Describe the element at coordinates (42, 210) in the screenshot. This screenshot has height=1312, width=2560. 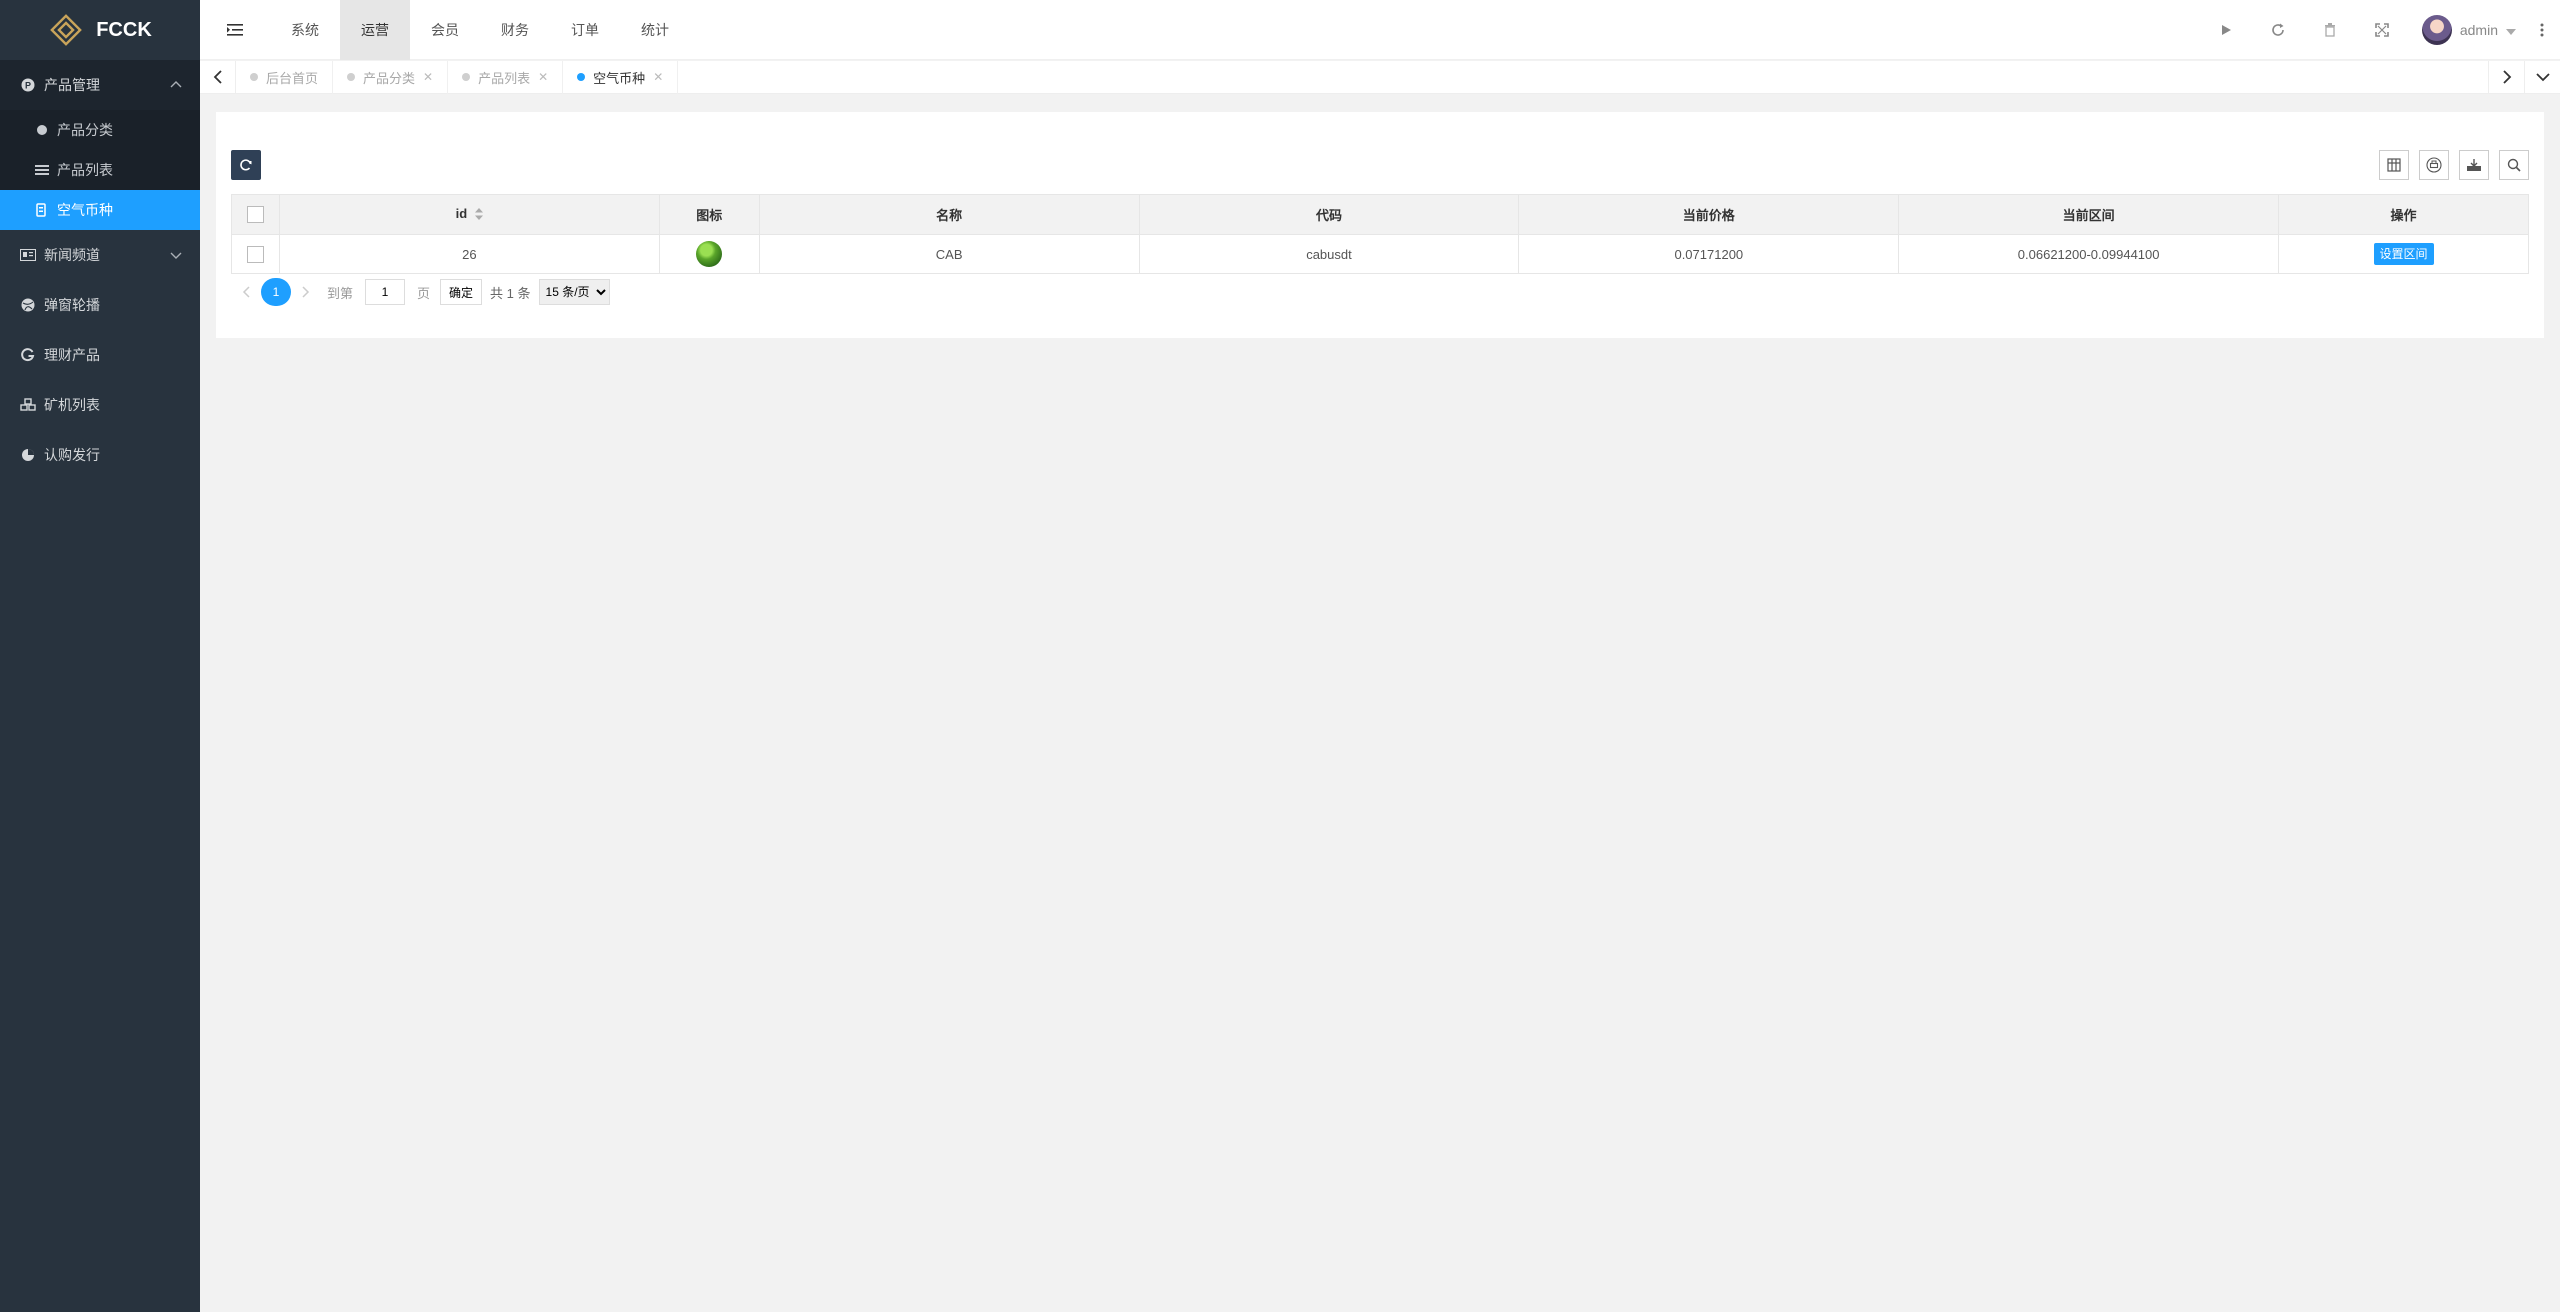
I see `coin-icon` at that location.